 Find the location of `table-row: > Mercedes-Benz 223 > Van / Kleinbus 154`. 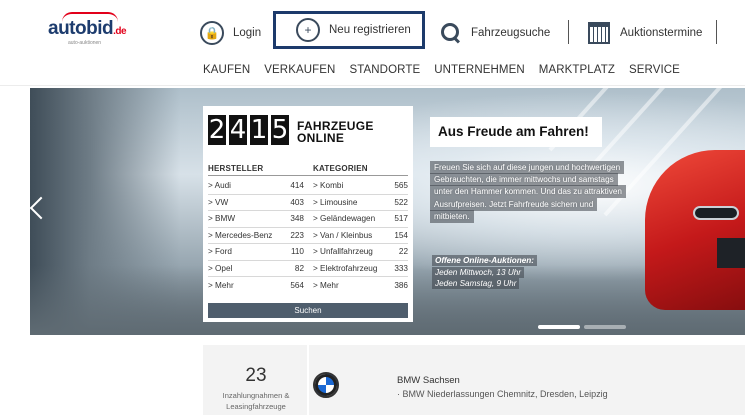

table-row: > Mercedes-Benz 223 > Van / Kleinbus 154 is located at coordinates (308, 236).